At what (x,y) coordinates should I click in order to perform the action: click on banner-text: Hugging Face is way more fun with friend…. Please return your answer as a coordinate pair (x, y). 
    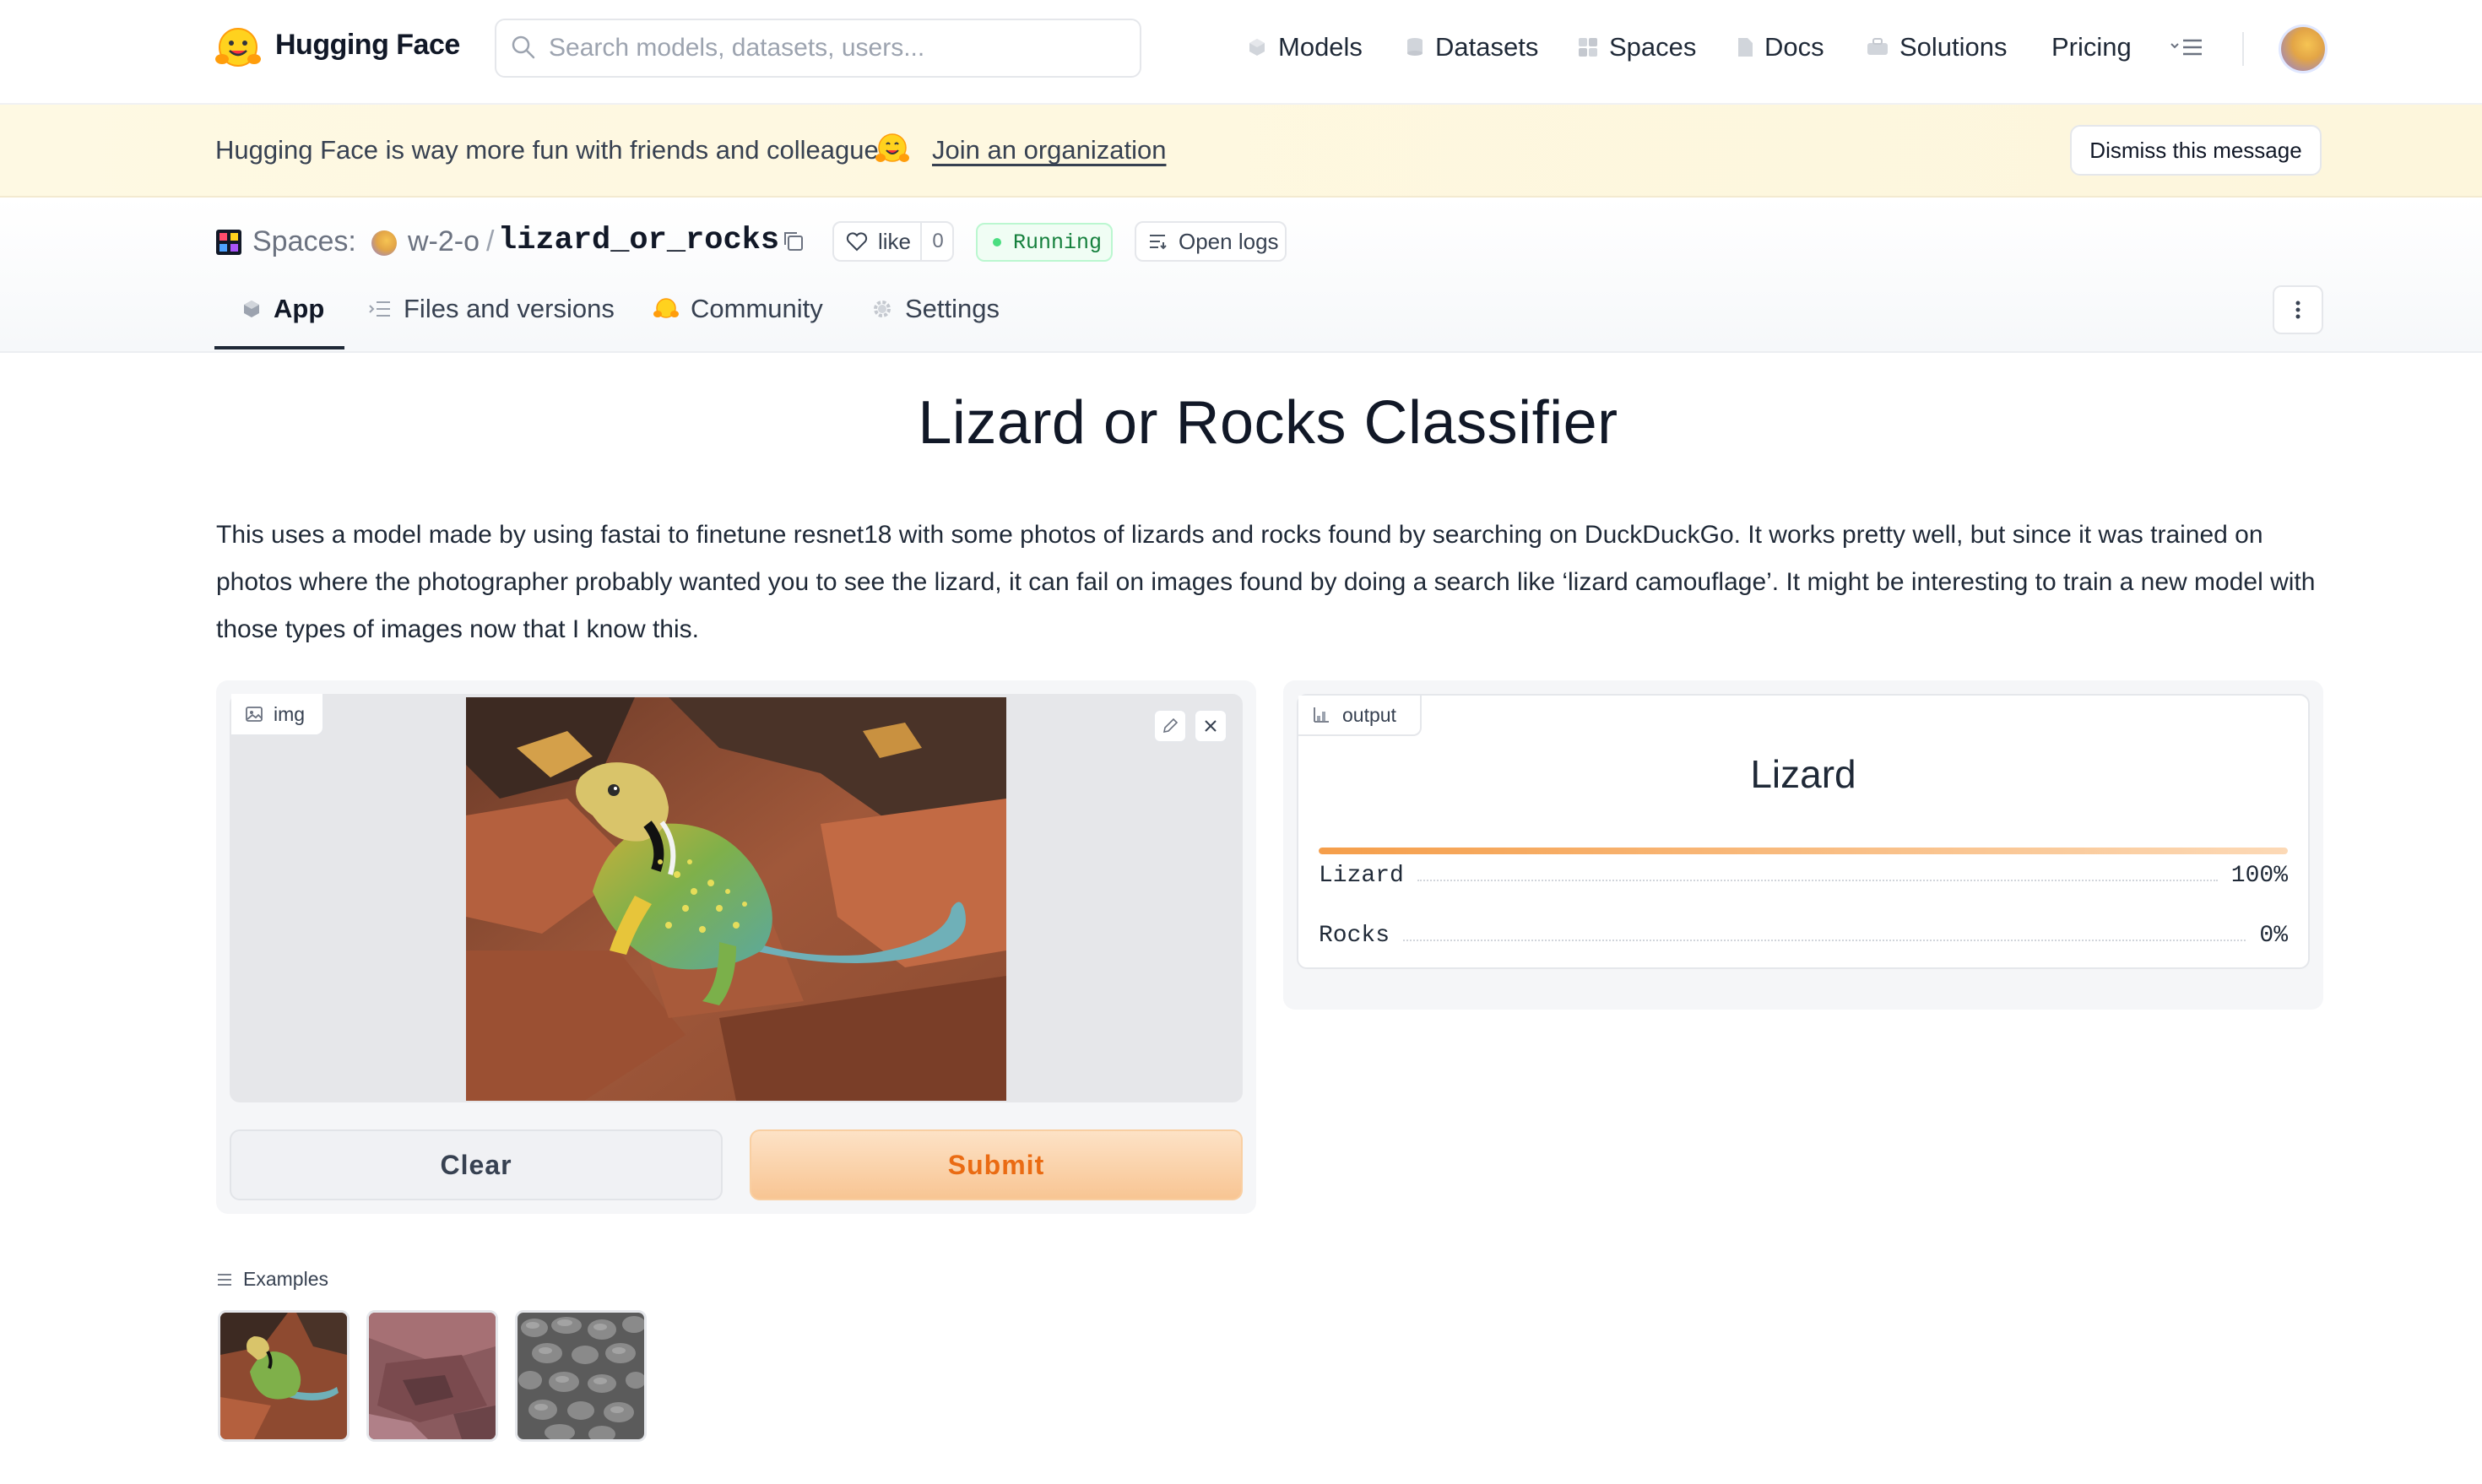
    Looking at the image, I should click on (557, 150).